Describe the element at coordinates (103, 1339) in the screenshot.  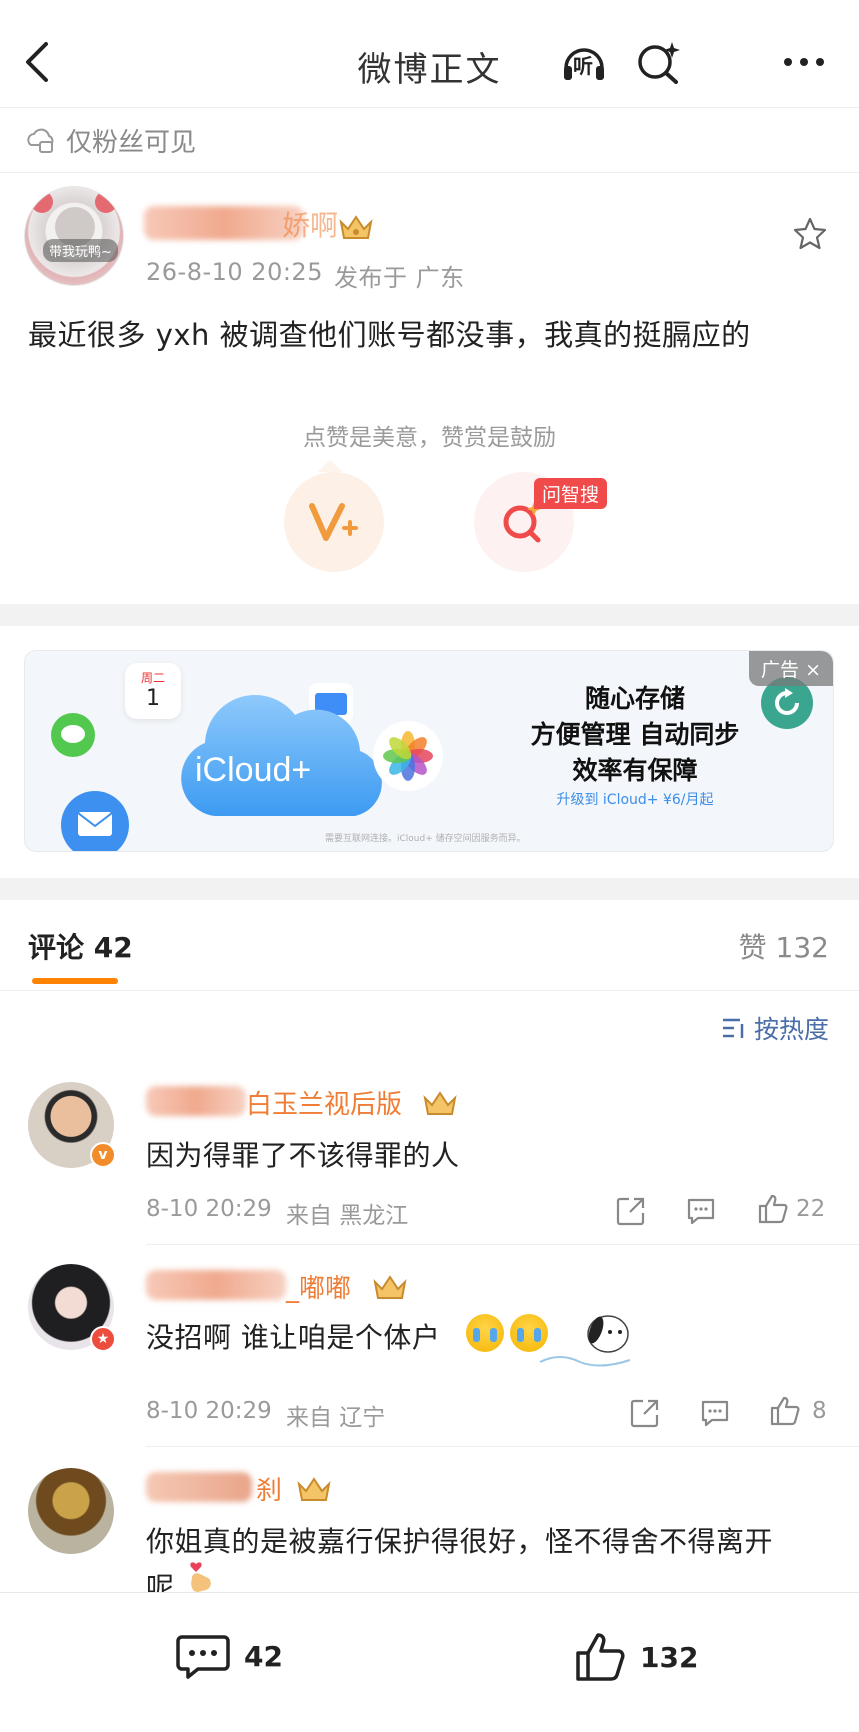
I see `member-badge-icon: ★` at that location.